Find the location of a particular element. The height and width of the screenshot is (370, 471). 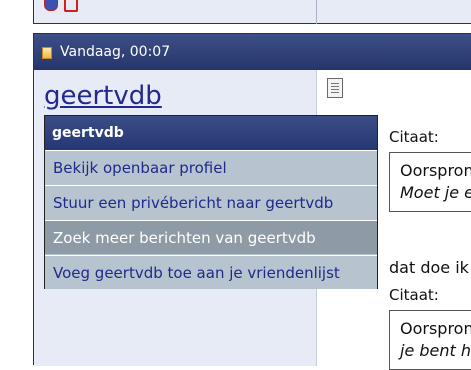

post-header: Vandaag, 00:07 is located at coordinates (252, 52).